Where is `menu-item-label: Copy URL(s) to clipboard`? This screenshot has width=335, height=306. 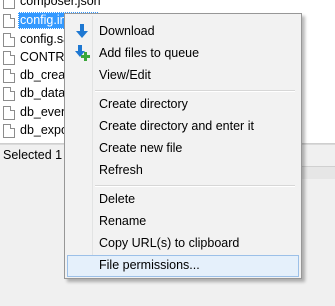
menu-item-label: Copy URL(s) to clipboard is located at coordinates (169, 243).